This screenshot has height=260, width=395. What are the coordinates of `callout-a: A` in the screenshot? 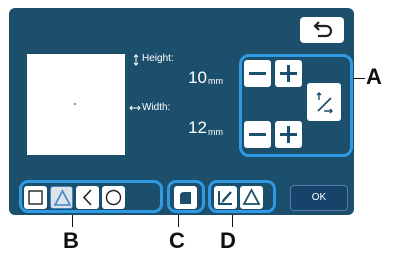 It's located at (374, 76).